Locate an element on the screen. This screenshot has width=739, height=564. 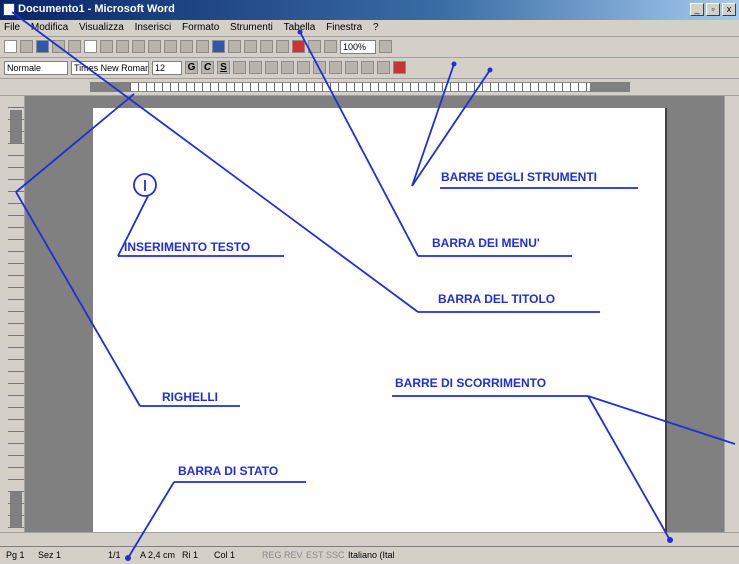
document-map-icon is located at coordinates (314, 46).